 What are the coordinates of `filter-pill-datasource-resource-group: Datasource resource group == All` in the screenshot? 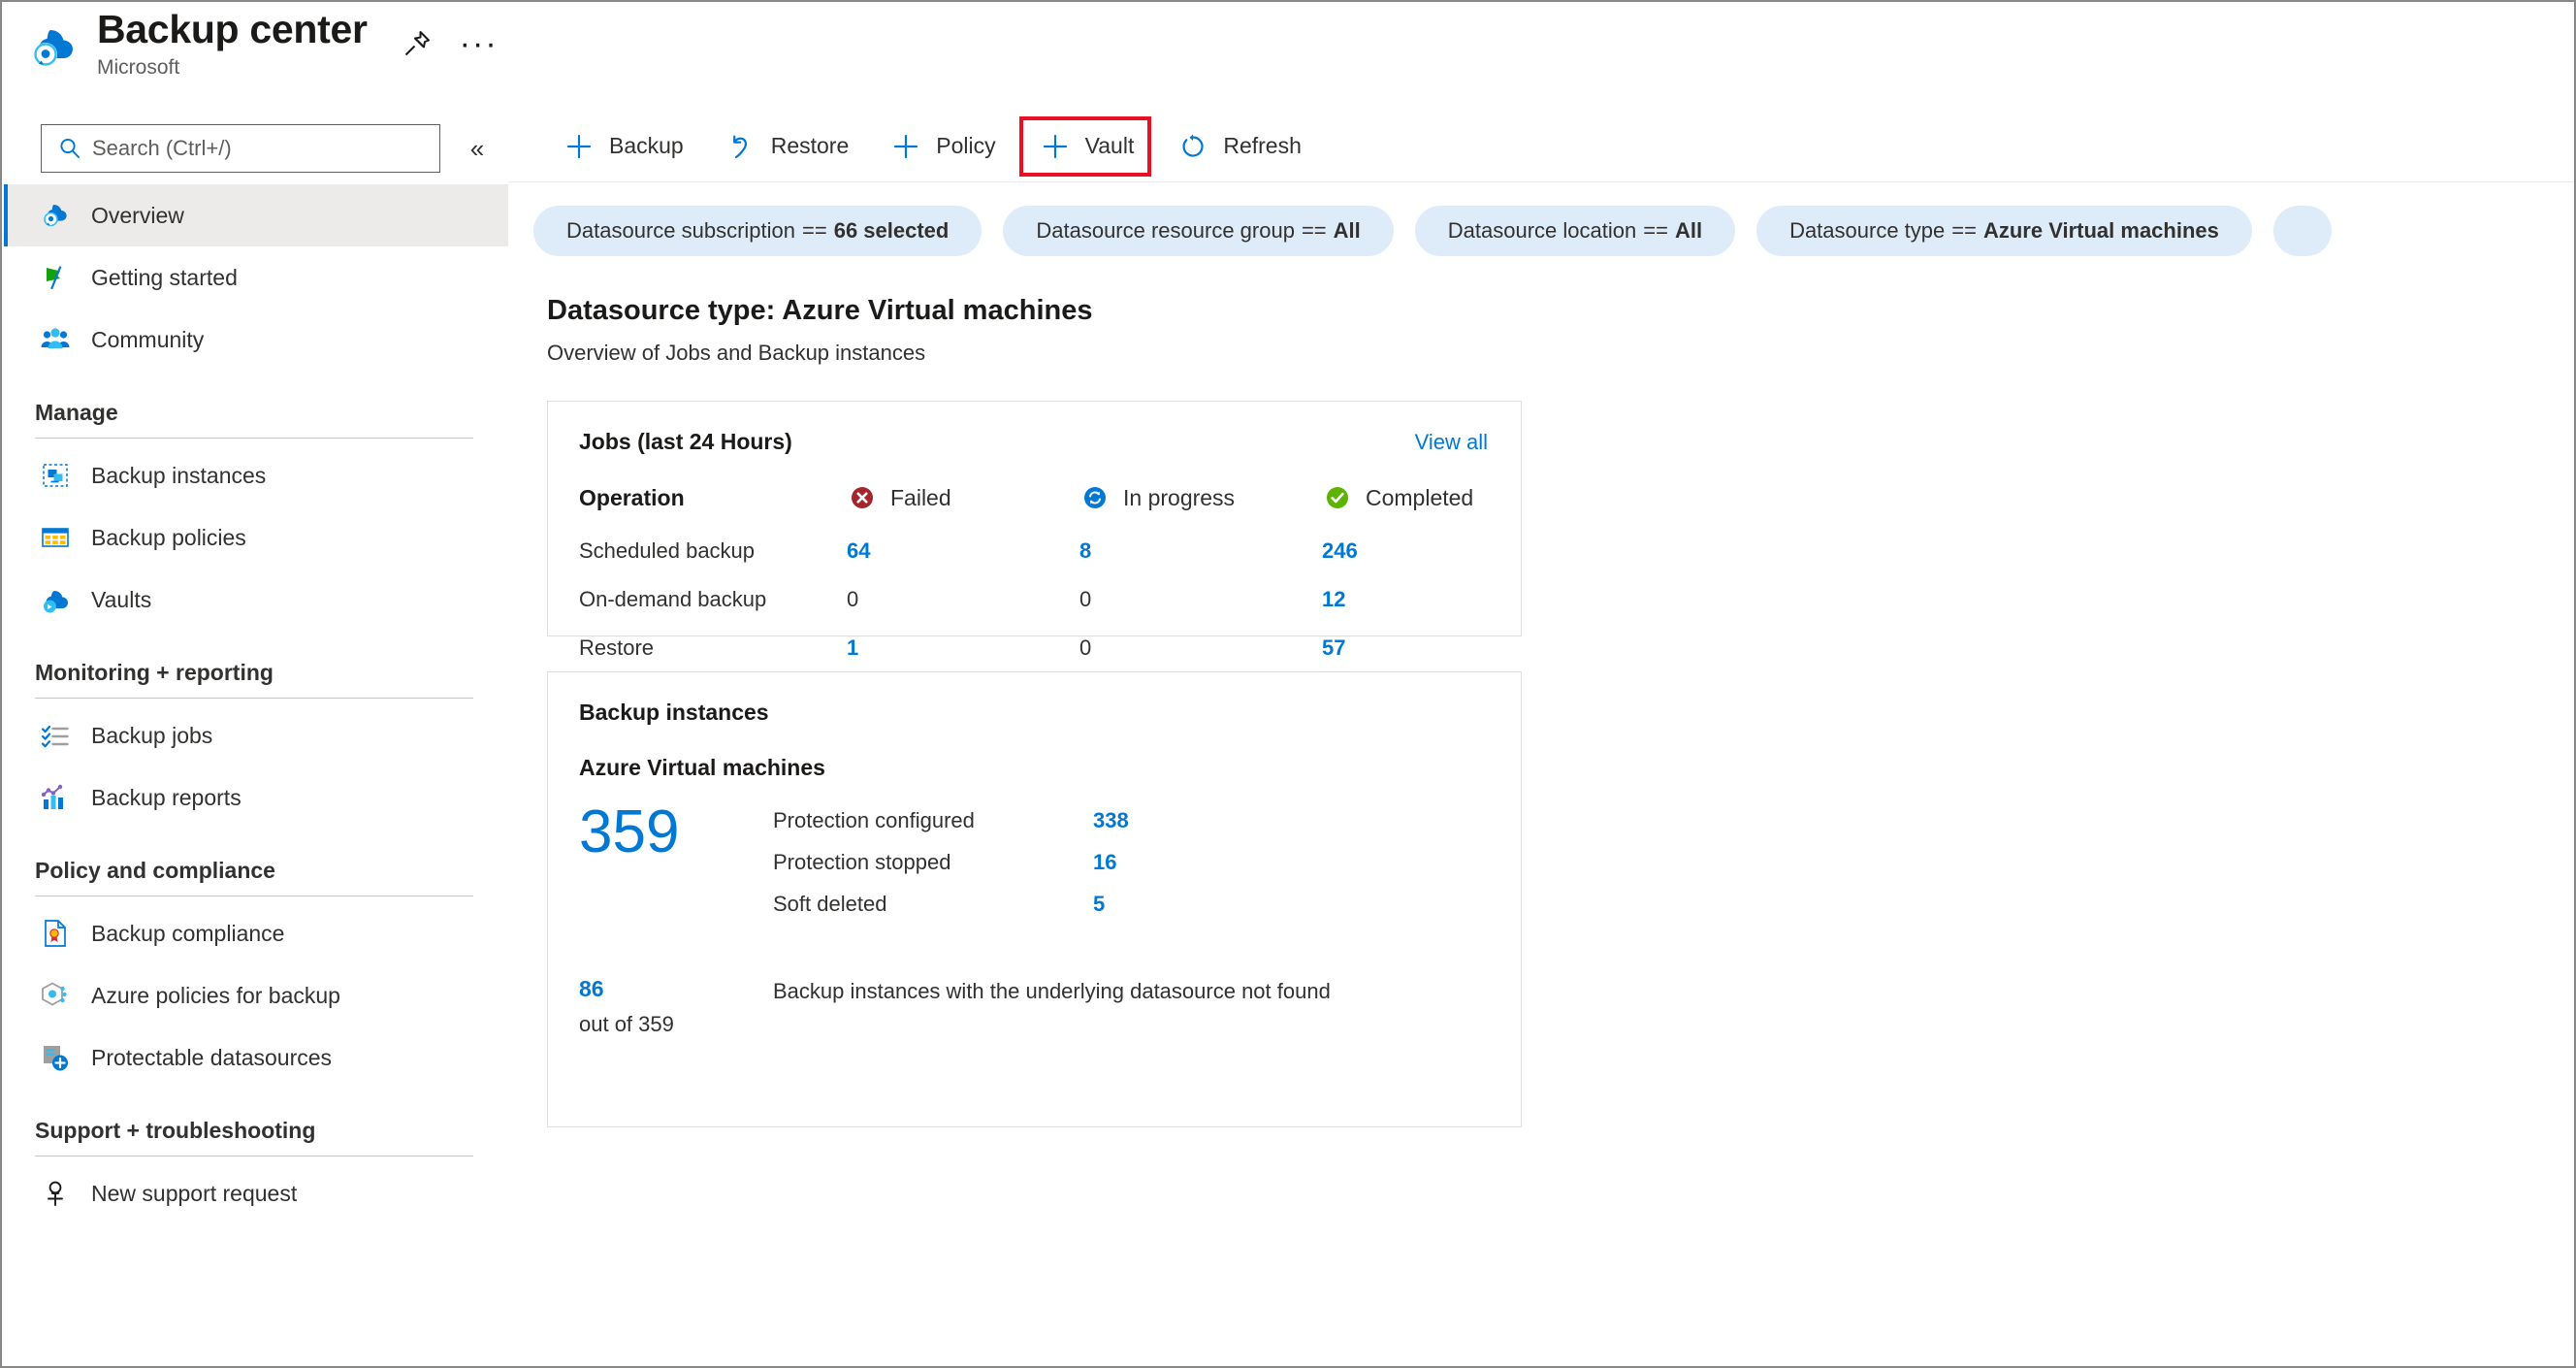 It's located at (1198, 231).